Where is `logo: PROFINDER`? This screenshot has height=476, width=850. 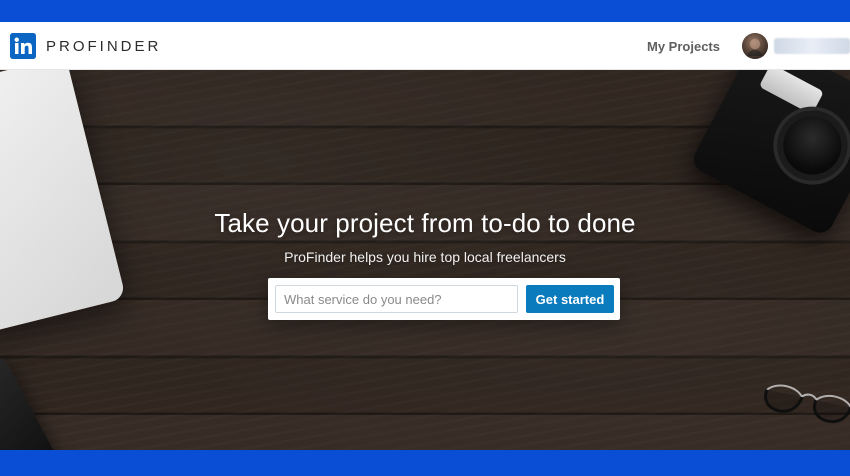
logo: PROFINDER is located at coordinates (85, 46).